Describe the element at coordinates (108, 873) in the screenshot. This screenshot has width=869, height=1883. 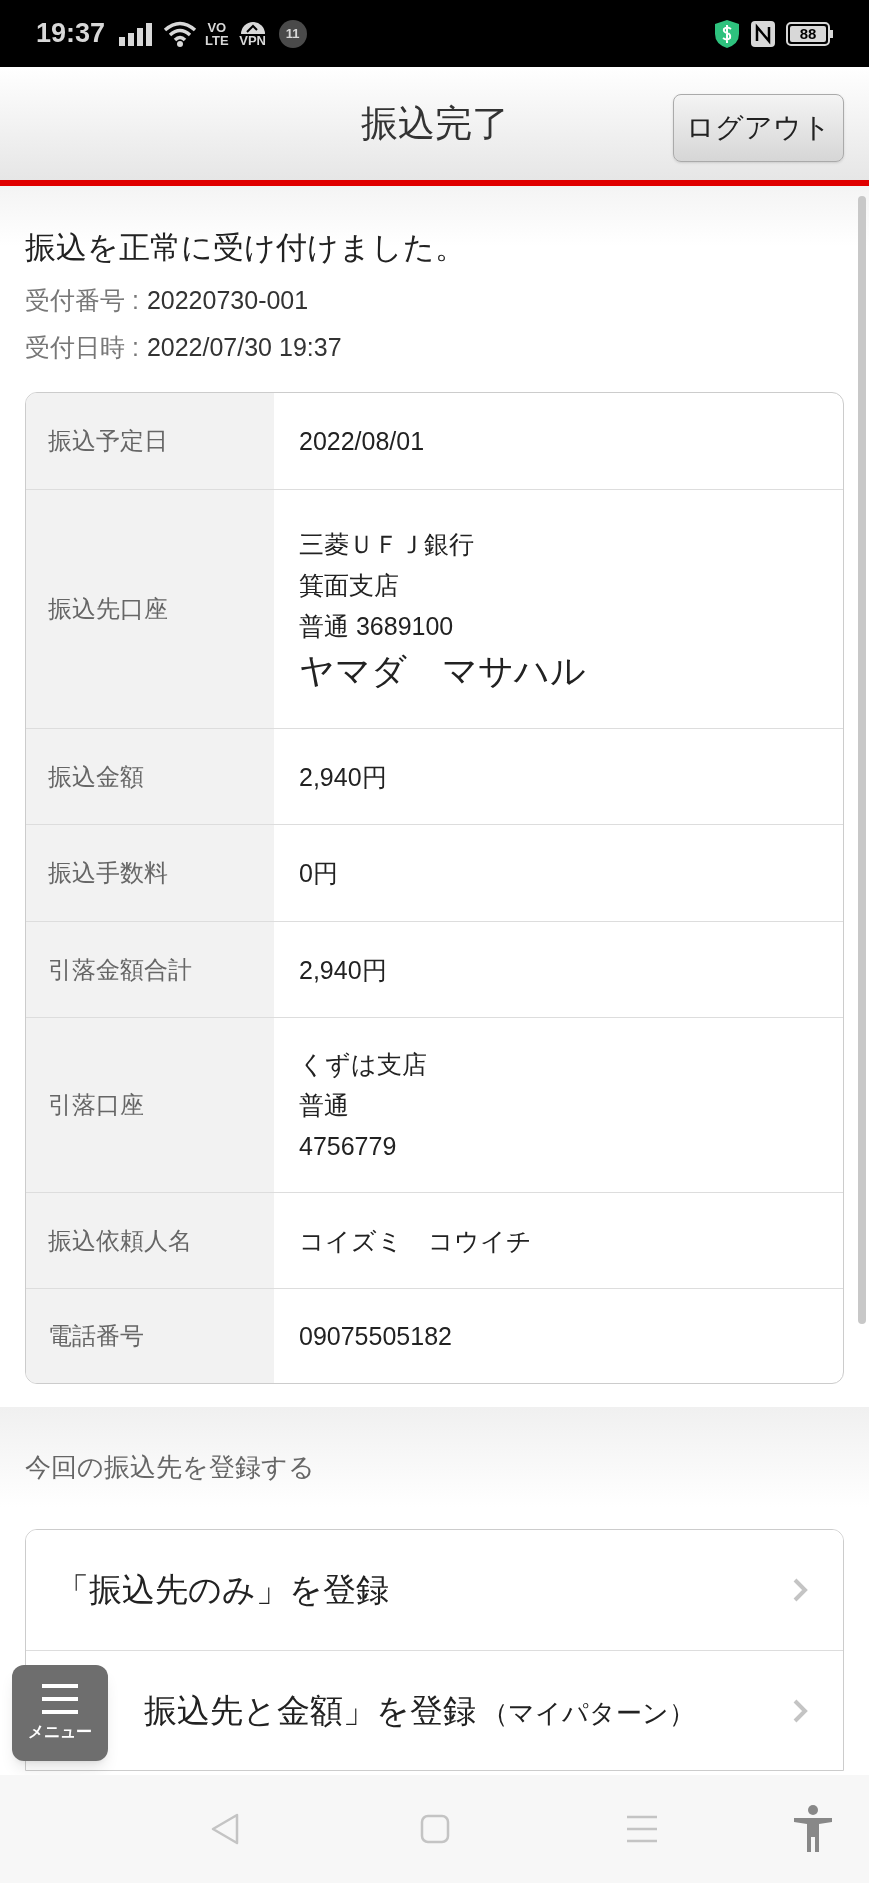
I see `detail-label: 振込手数料` at that location.